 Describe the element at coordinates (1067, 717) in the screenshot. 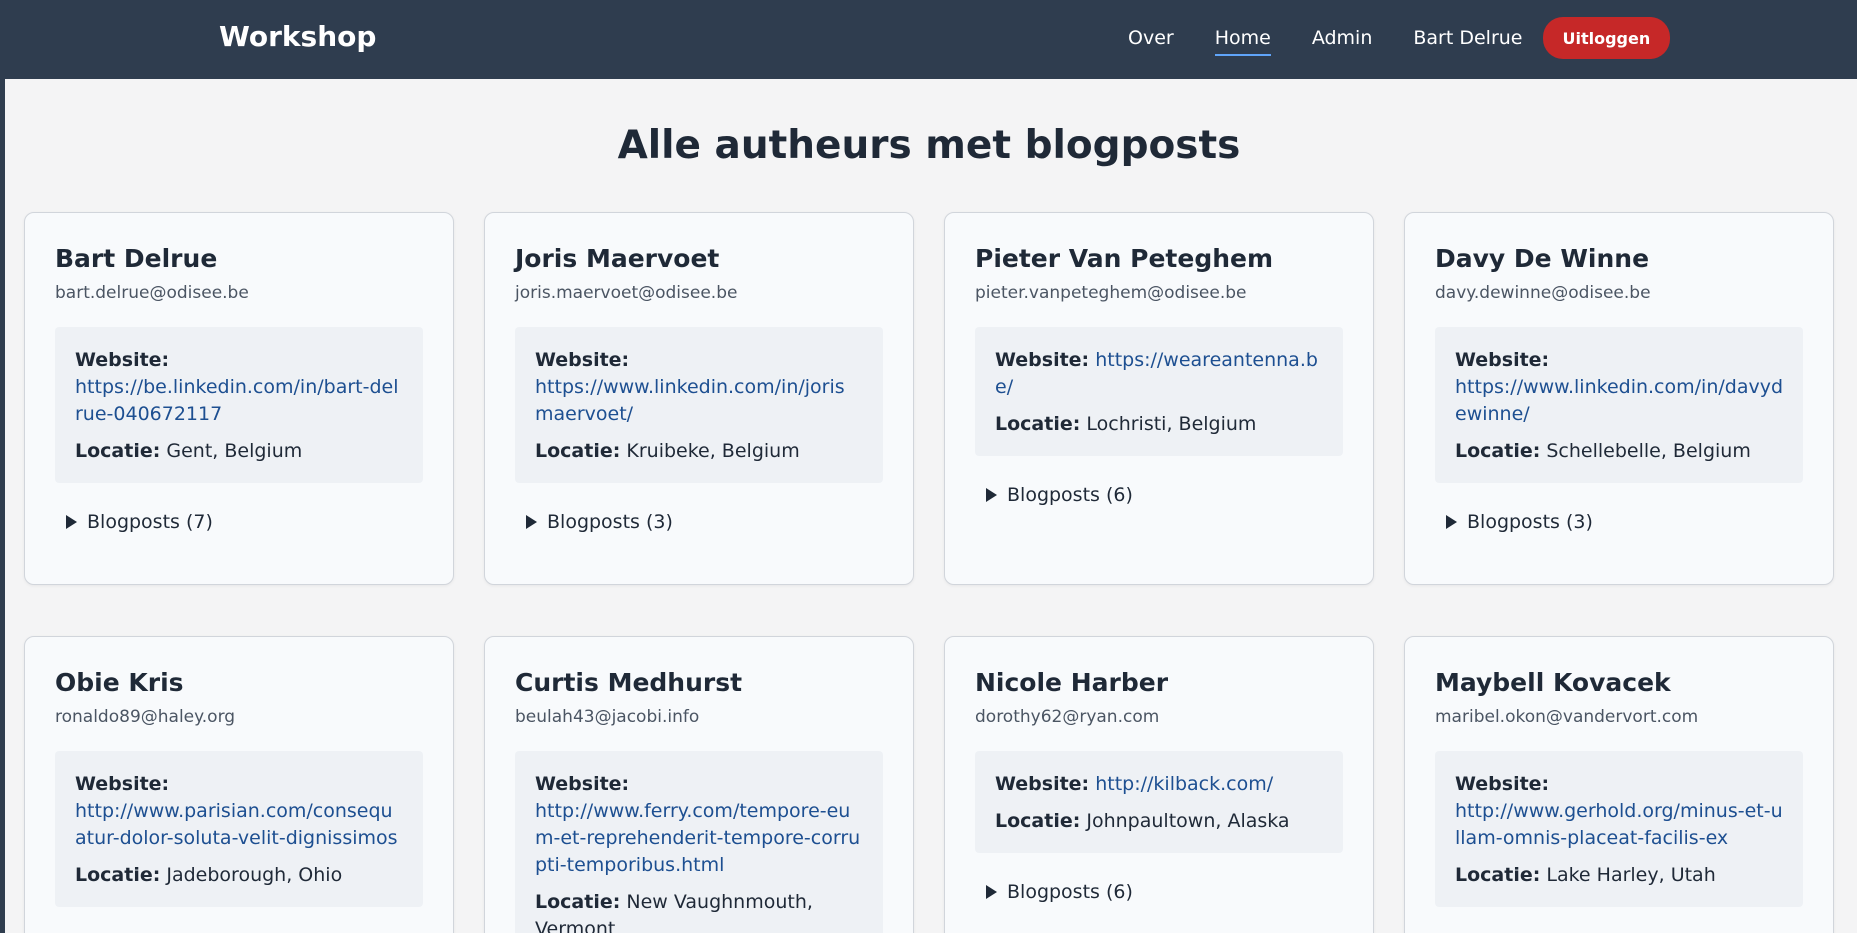

I see `author-email: dorothy62@ryan.com` at that location.